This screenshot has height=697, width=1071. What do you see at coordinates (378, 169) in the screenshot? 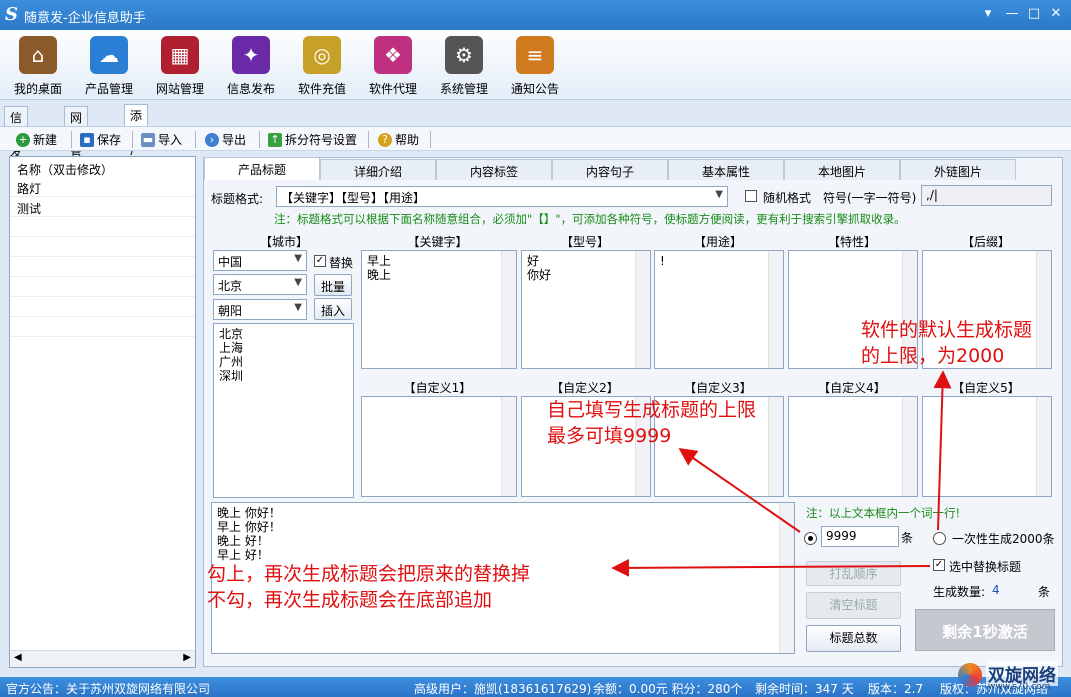
I see `tab-product-1: 详细介绍` at bounding box center [378, 169].